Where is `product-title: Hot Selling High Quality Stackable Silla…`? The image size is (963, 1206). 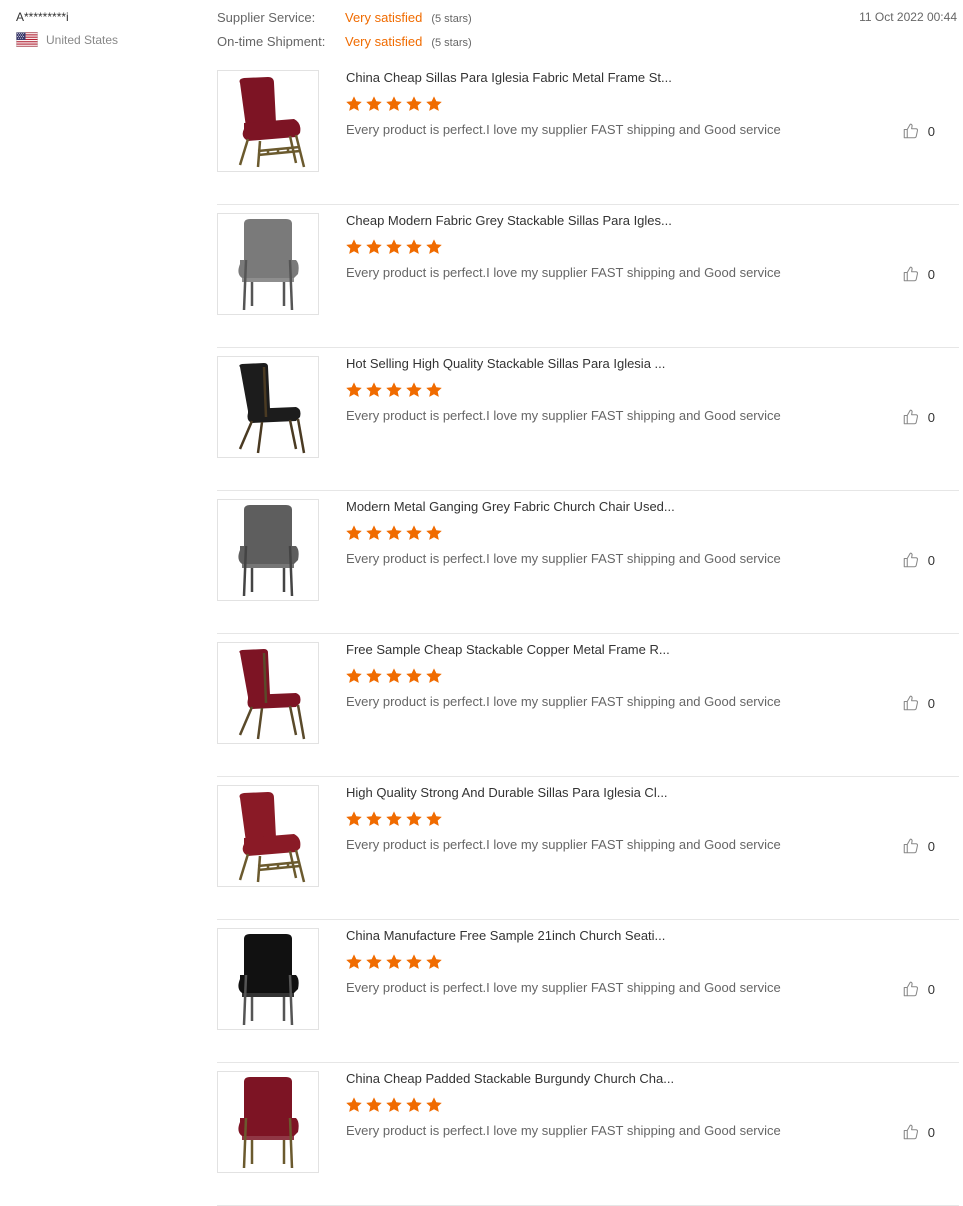 product-title: Hot Selling High Quality Stackable Silla… is located at coordinates (505, 363).